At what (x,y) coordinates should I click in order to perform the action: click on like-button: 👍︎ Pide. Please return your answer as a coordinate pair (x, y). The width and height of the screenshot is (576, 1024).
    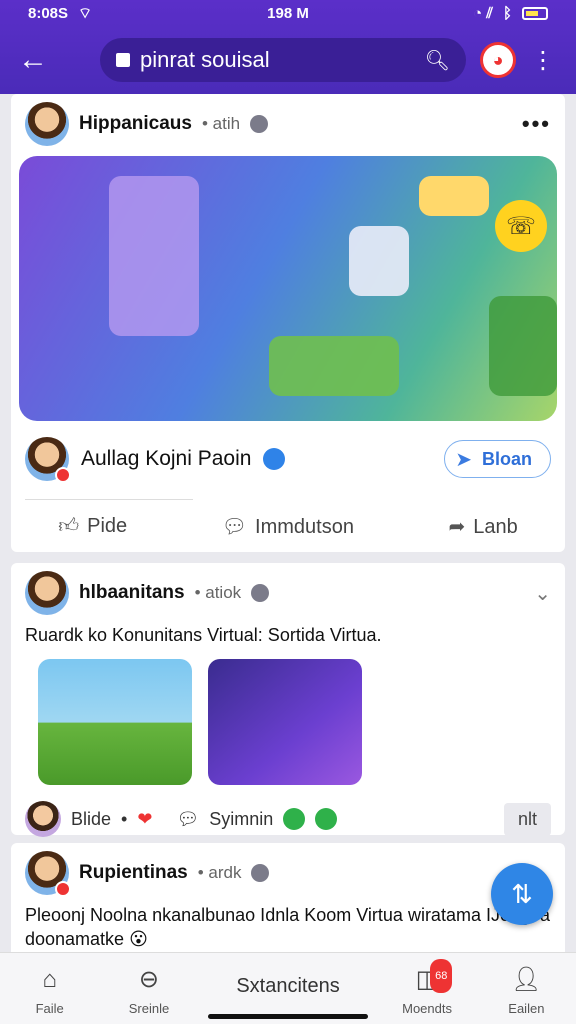
    Looking at the image, I should click on (92, 526).